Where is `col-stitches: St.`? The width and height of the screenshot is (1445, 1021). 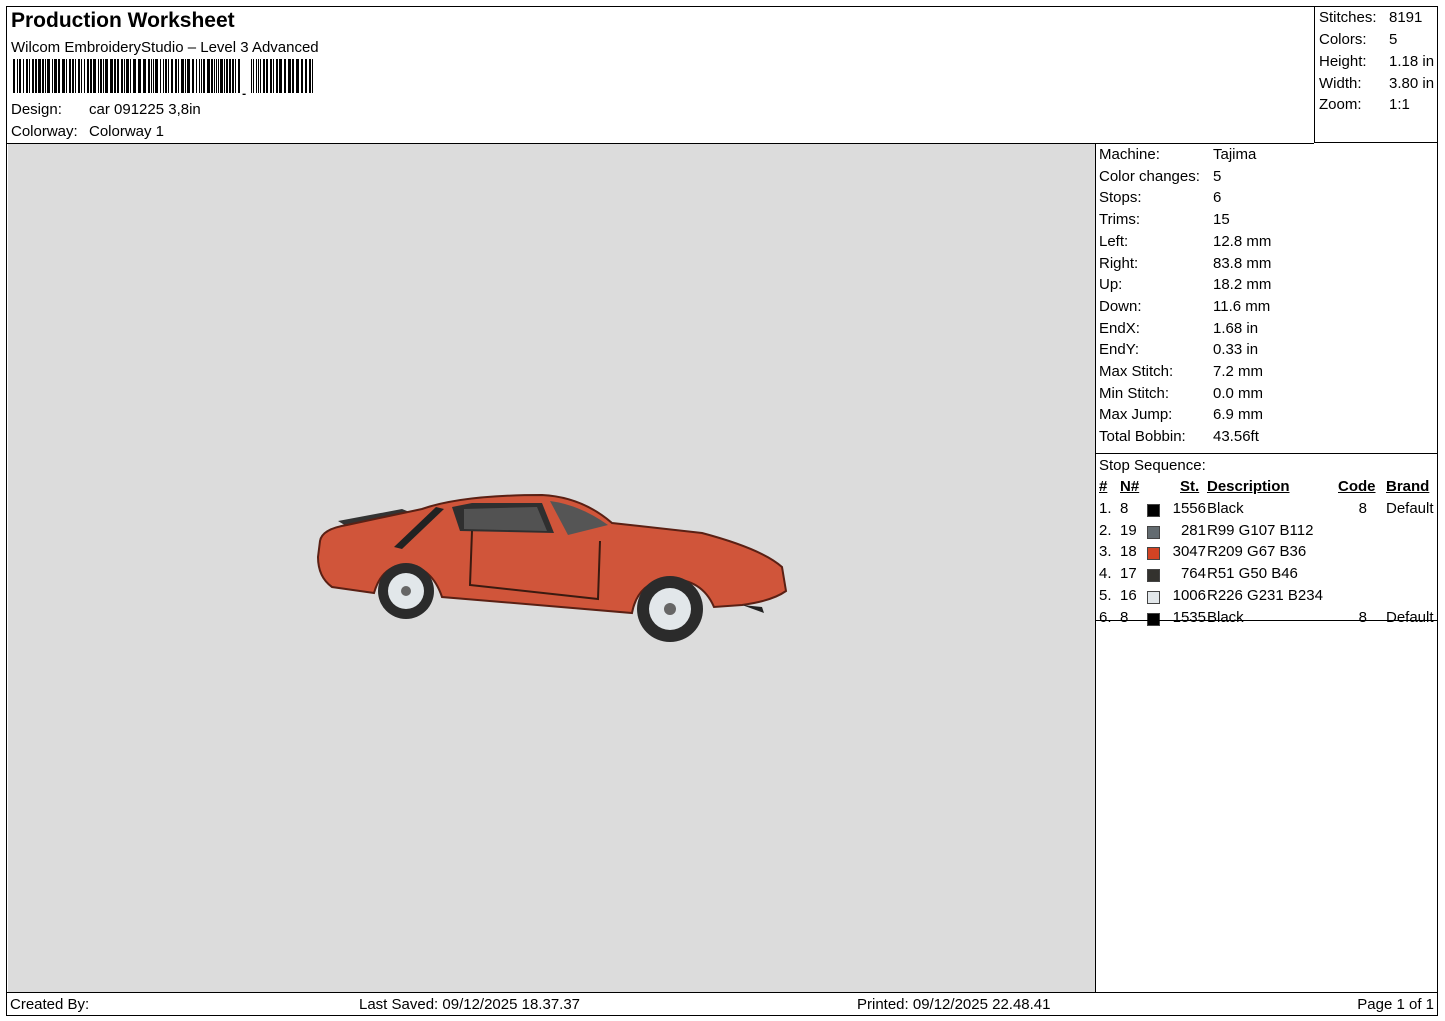
col-stitches: St. is located at coordinates (1190, 486).